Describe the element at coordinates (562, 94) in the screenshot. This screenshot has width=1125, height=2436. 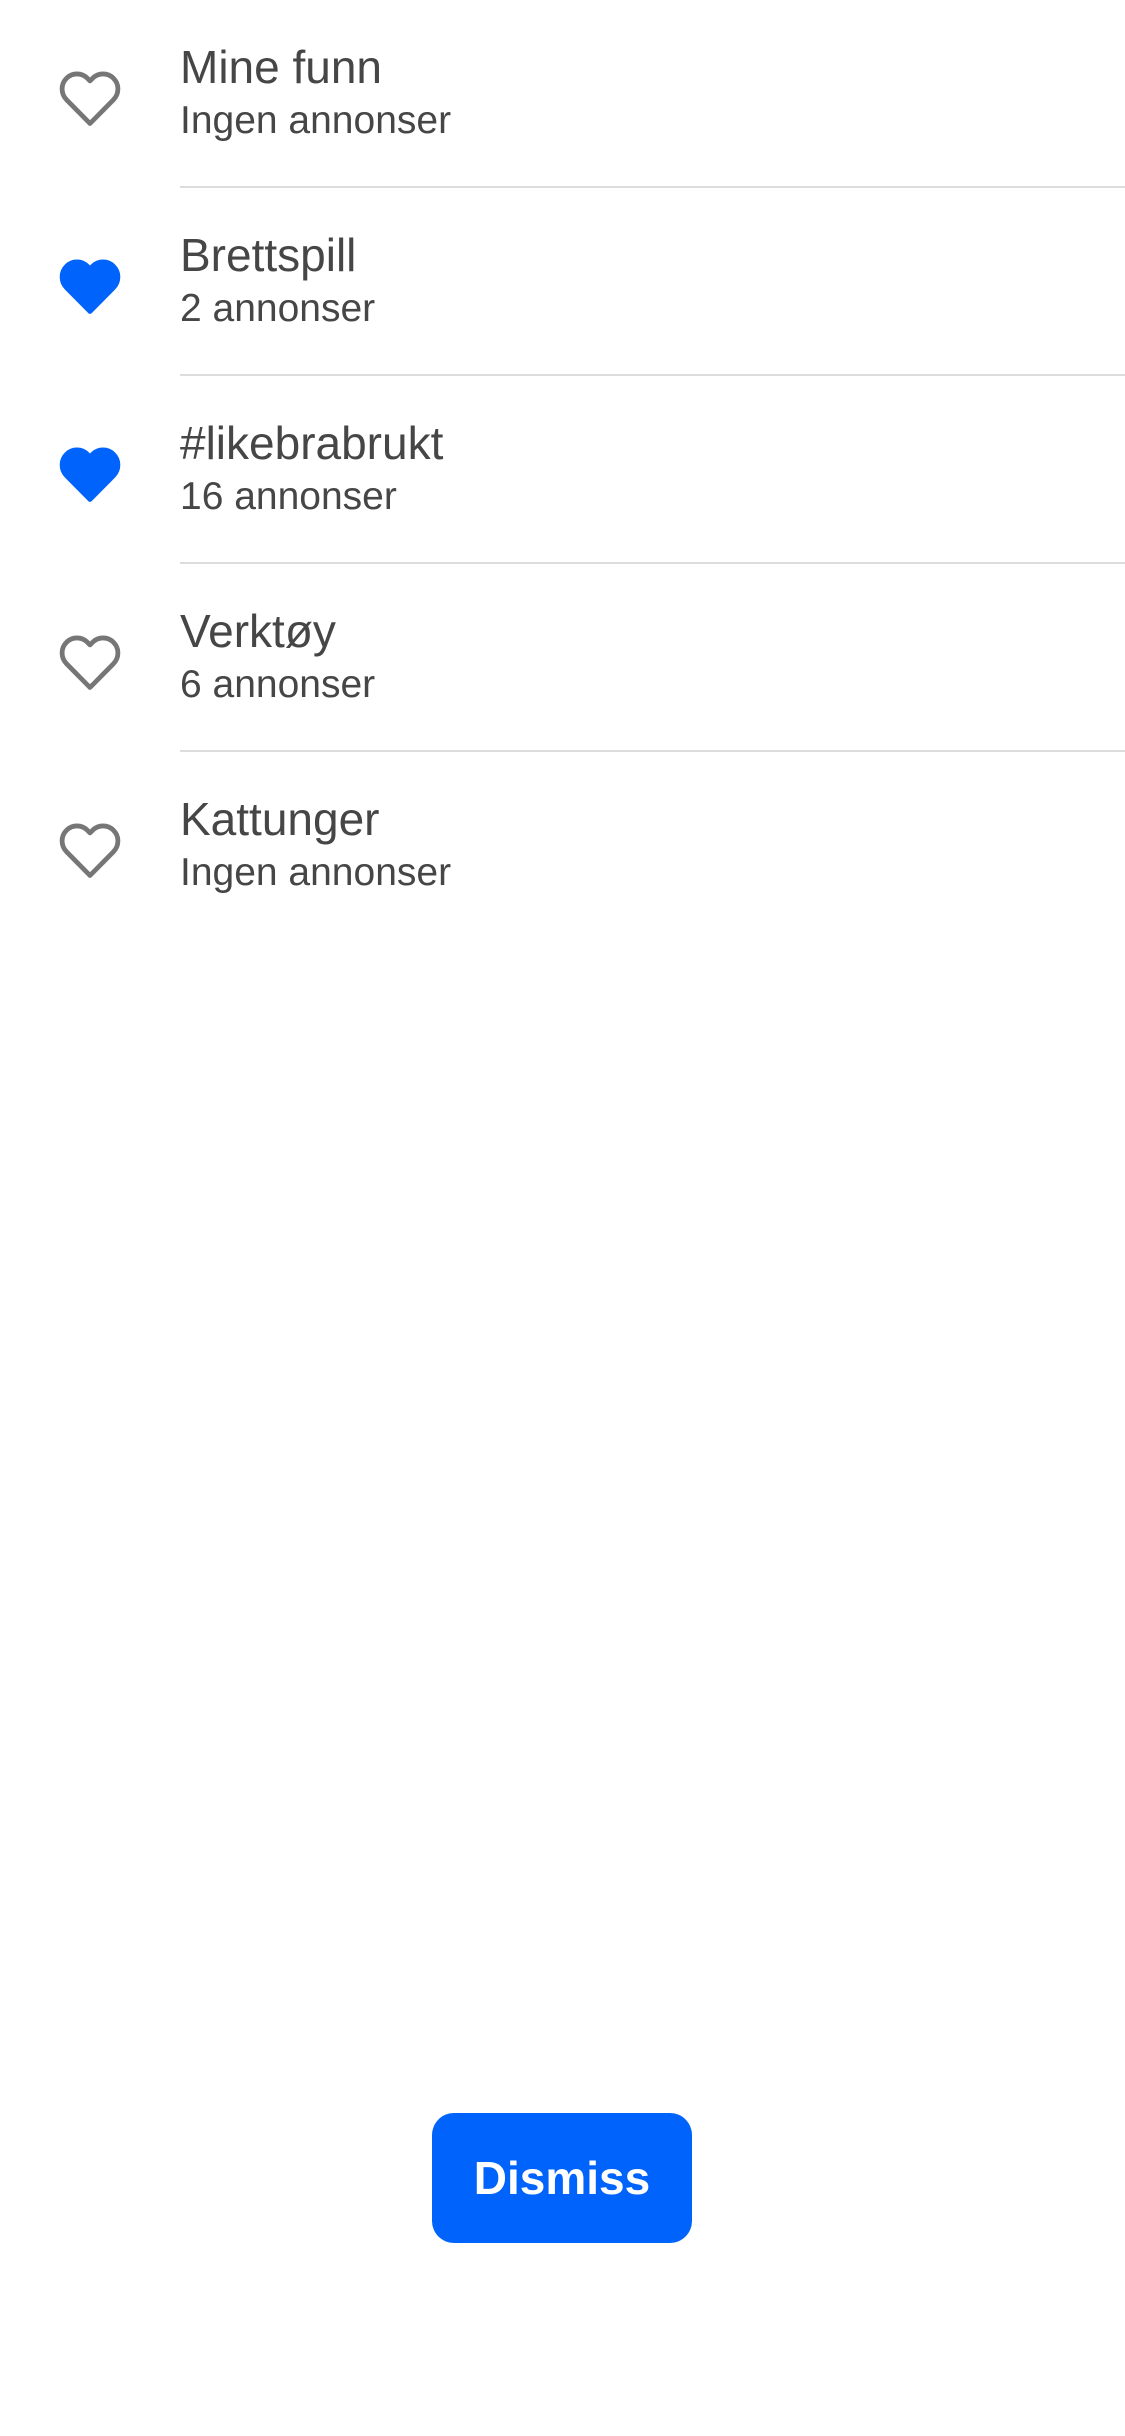
I see `list-item-mine-funn: Mine funn Ingen annonser` at that location.